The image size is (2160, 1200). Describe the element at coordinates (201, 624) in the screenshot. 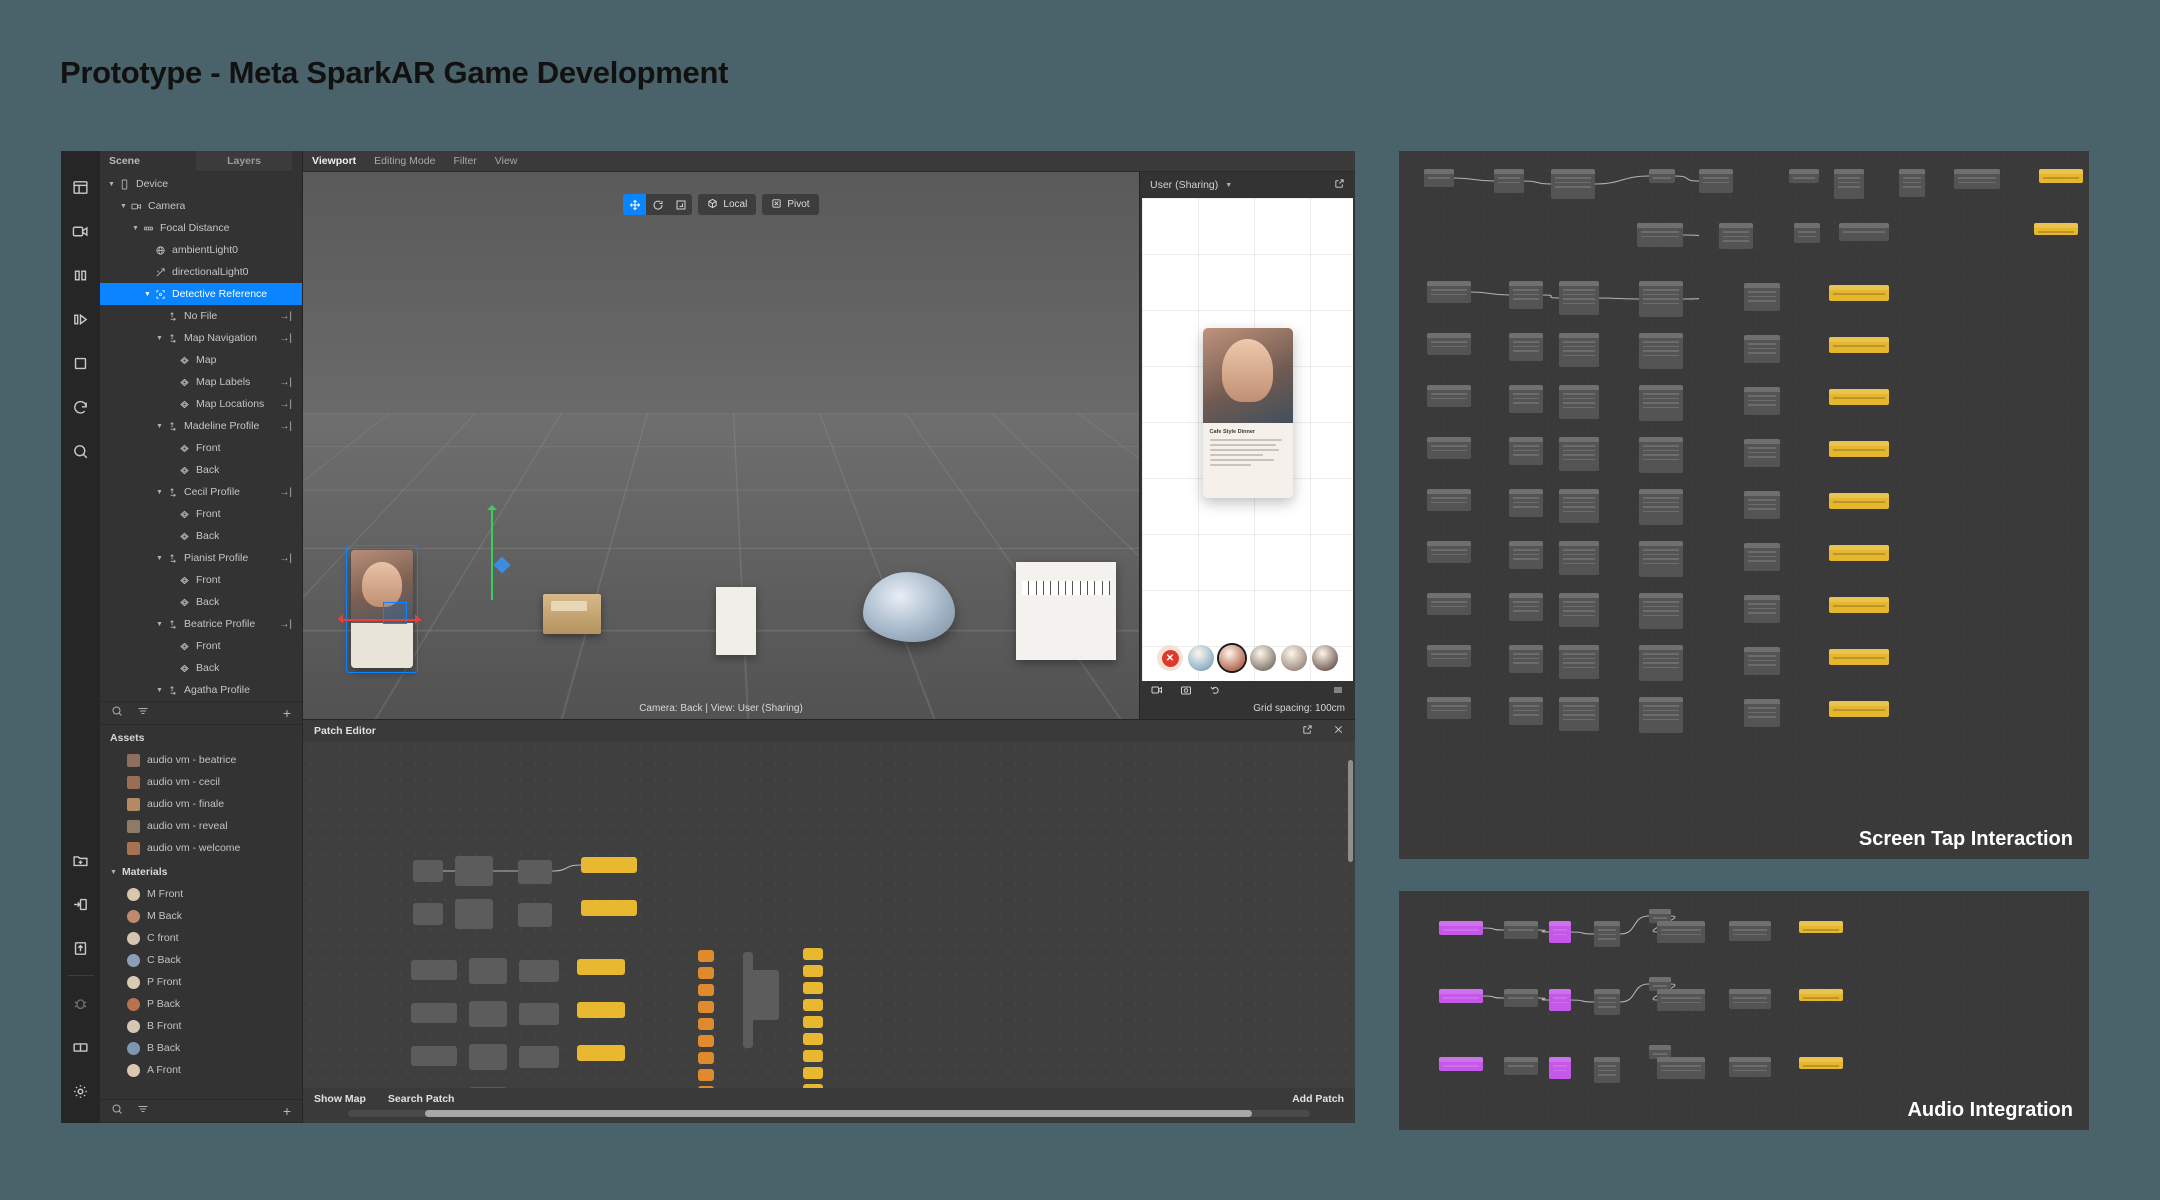

I see `tree-item-beatrice-profile: ▼ Beatrice Profile →|` at that location.